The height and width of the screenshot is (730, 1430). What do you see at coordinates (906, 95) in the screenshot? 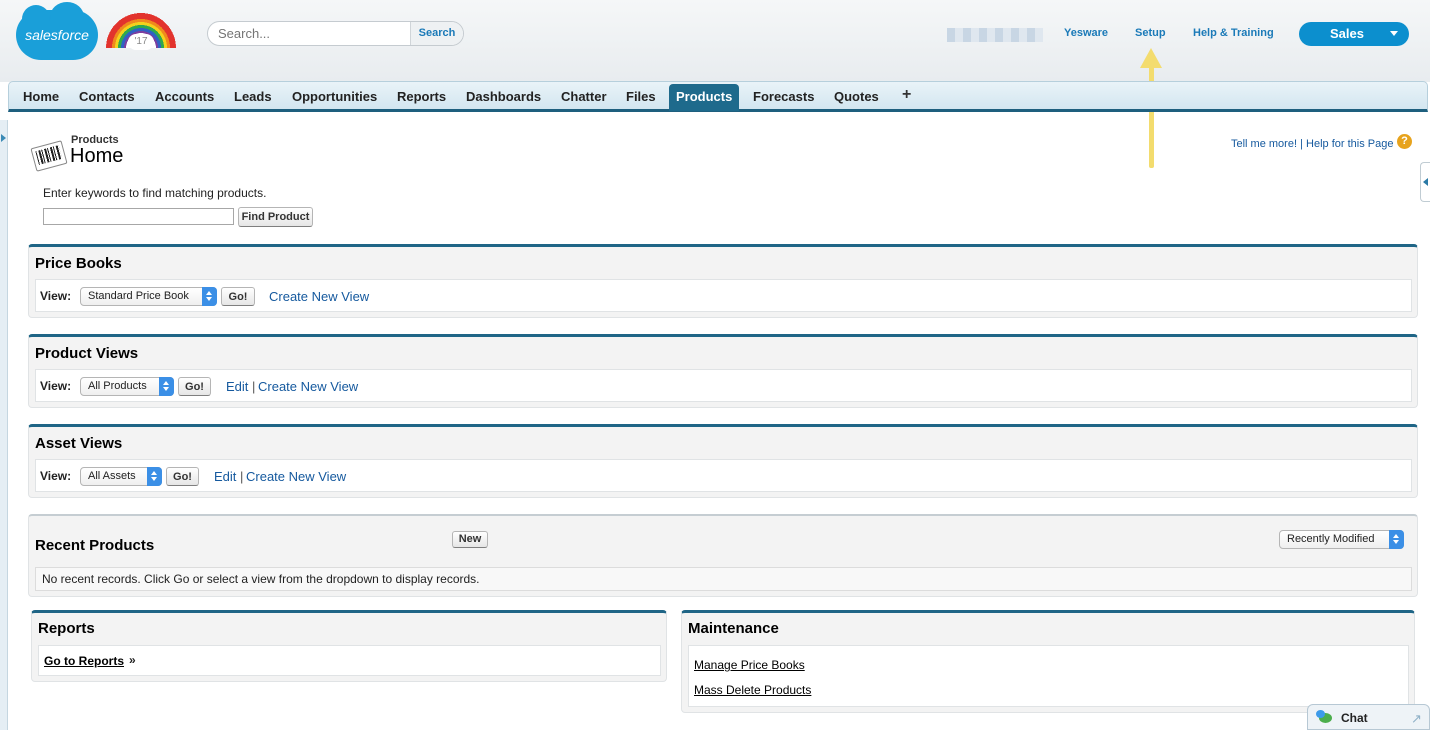
I see `add-tab-plus-icon: +` at bounding box center [906, 95].